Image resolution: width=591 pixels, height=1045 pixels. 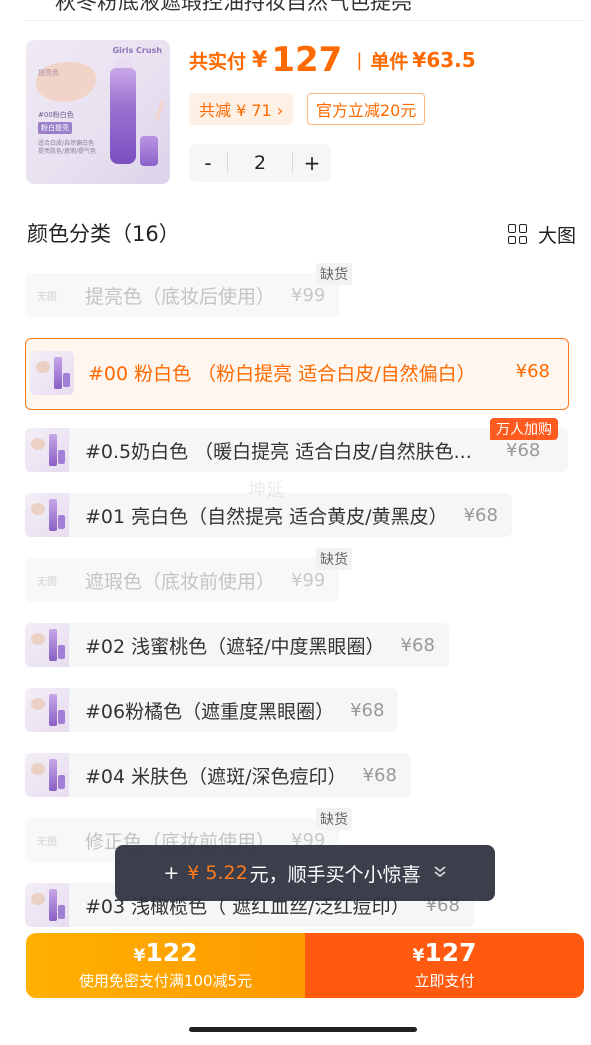 I want to click on total-price-line: 共实付 ¥ 127 | 单件 ¥63.5, so click(x=332, y=60).